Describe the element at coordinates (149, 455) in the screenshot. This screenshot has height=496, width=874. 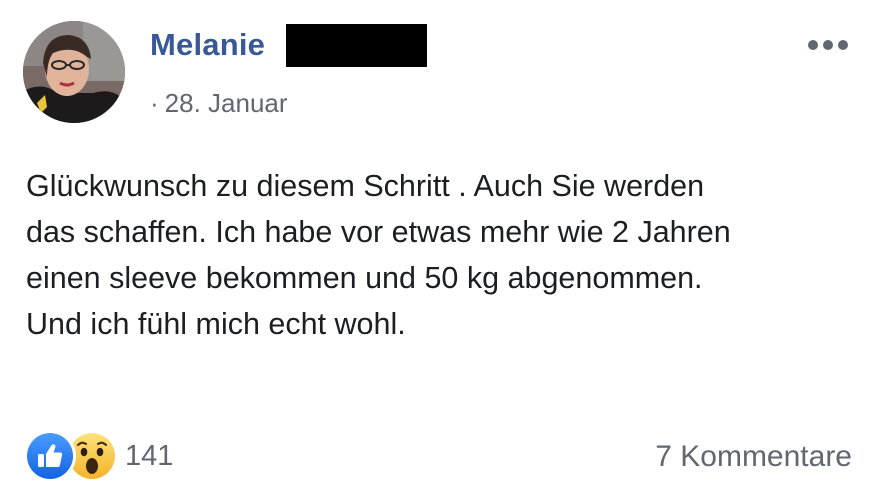
I see `reaction-count: 141` at that location.